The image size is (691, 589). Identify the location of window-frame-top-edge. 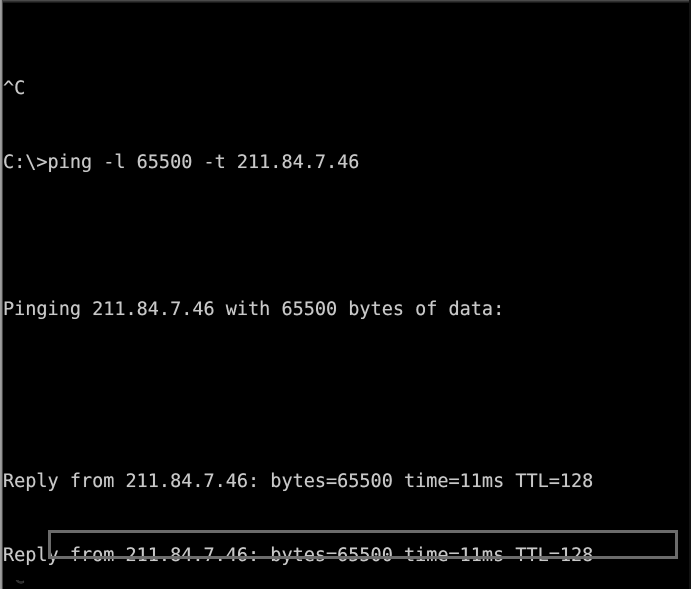
(345, 1).